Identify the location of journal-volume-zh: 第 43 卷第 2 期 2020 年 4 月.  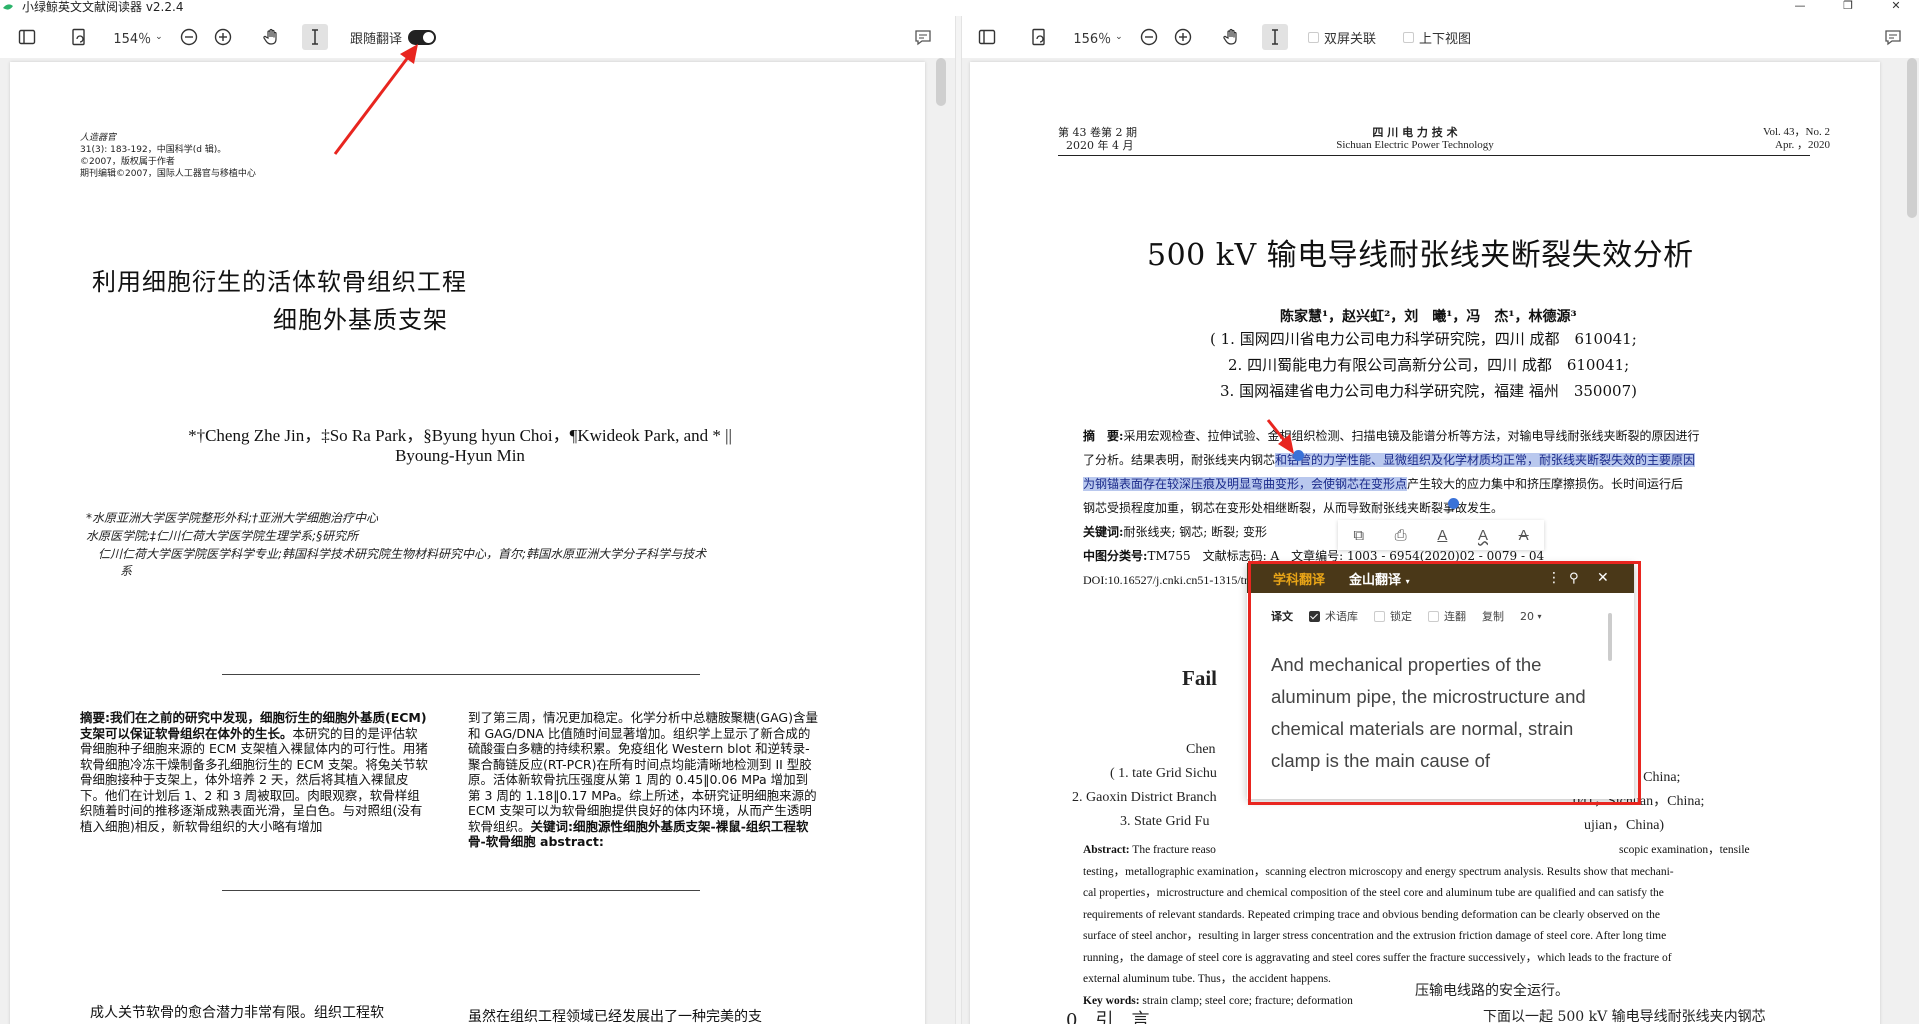
(1097, 139).